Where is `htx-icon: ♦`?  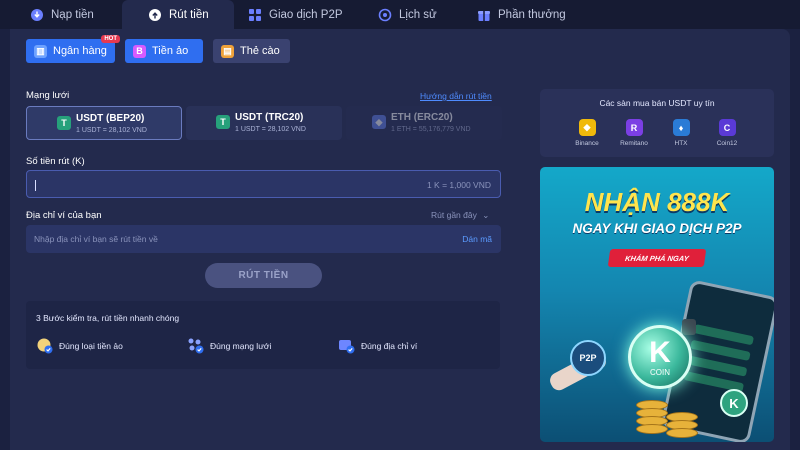 htx-icon: ♦ is located at coordinates (681, 127).